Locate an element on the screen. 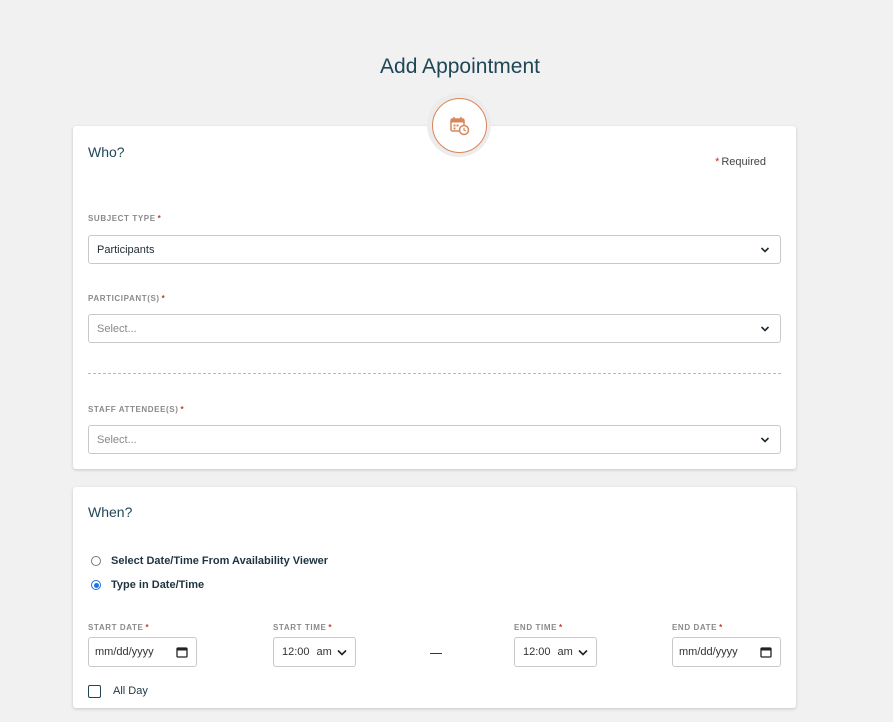 Image resolution: width=893 pixels, height=722 pixels. end-time-ampm: am is located at coordinates (565, 652).